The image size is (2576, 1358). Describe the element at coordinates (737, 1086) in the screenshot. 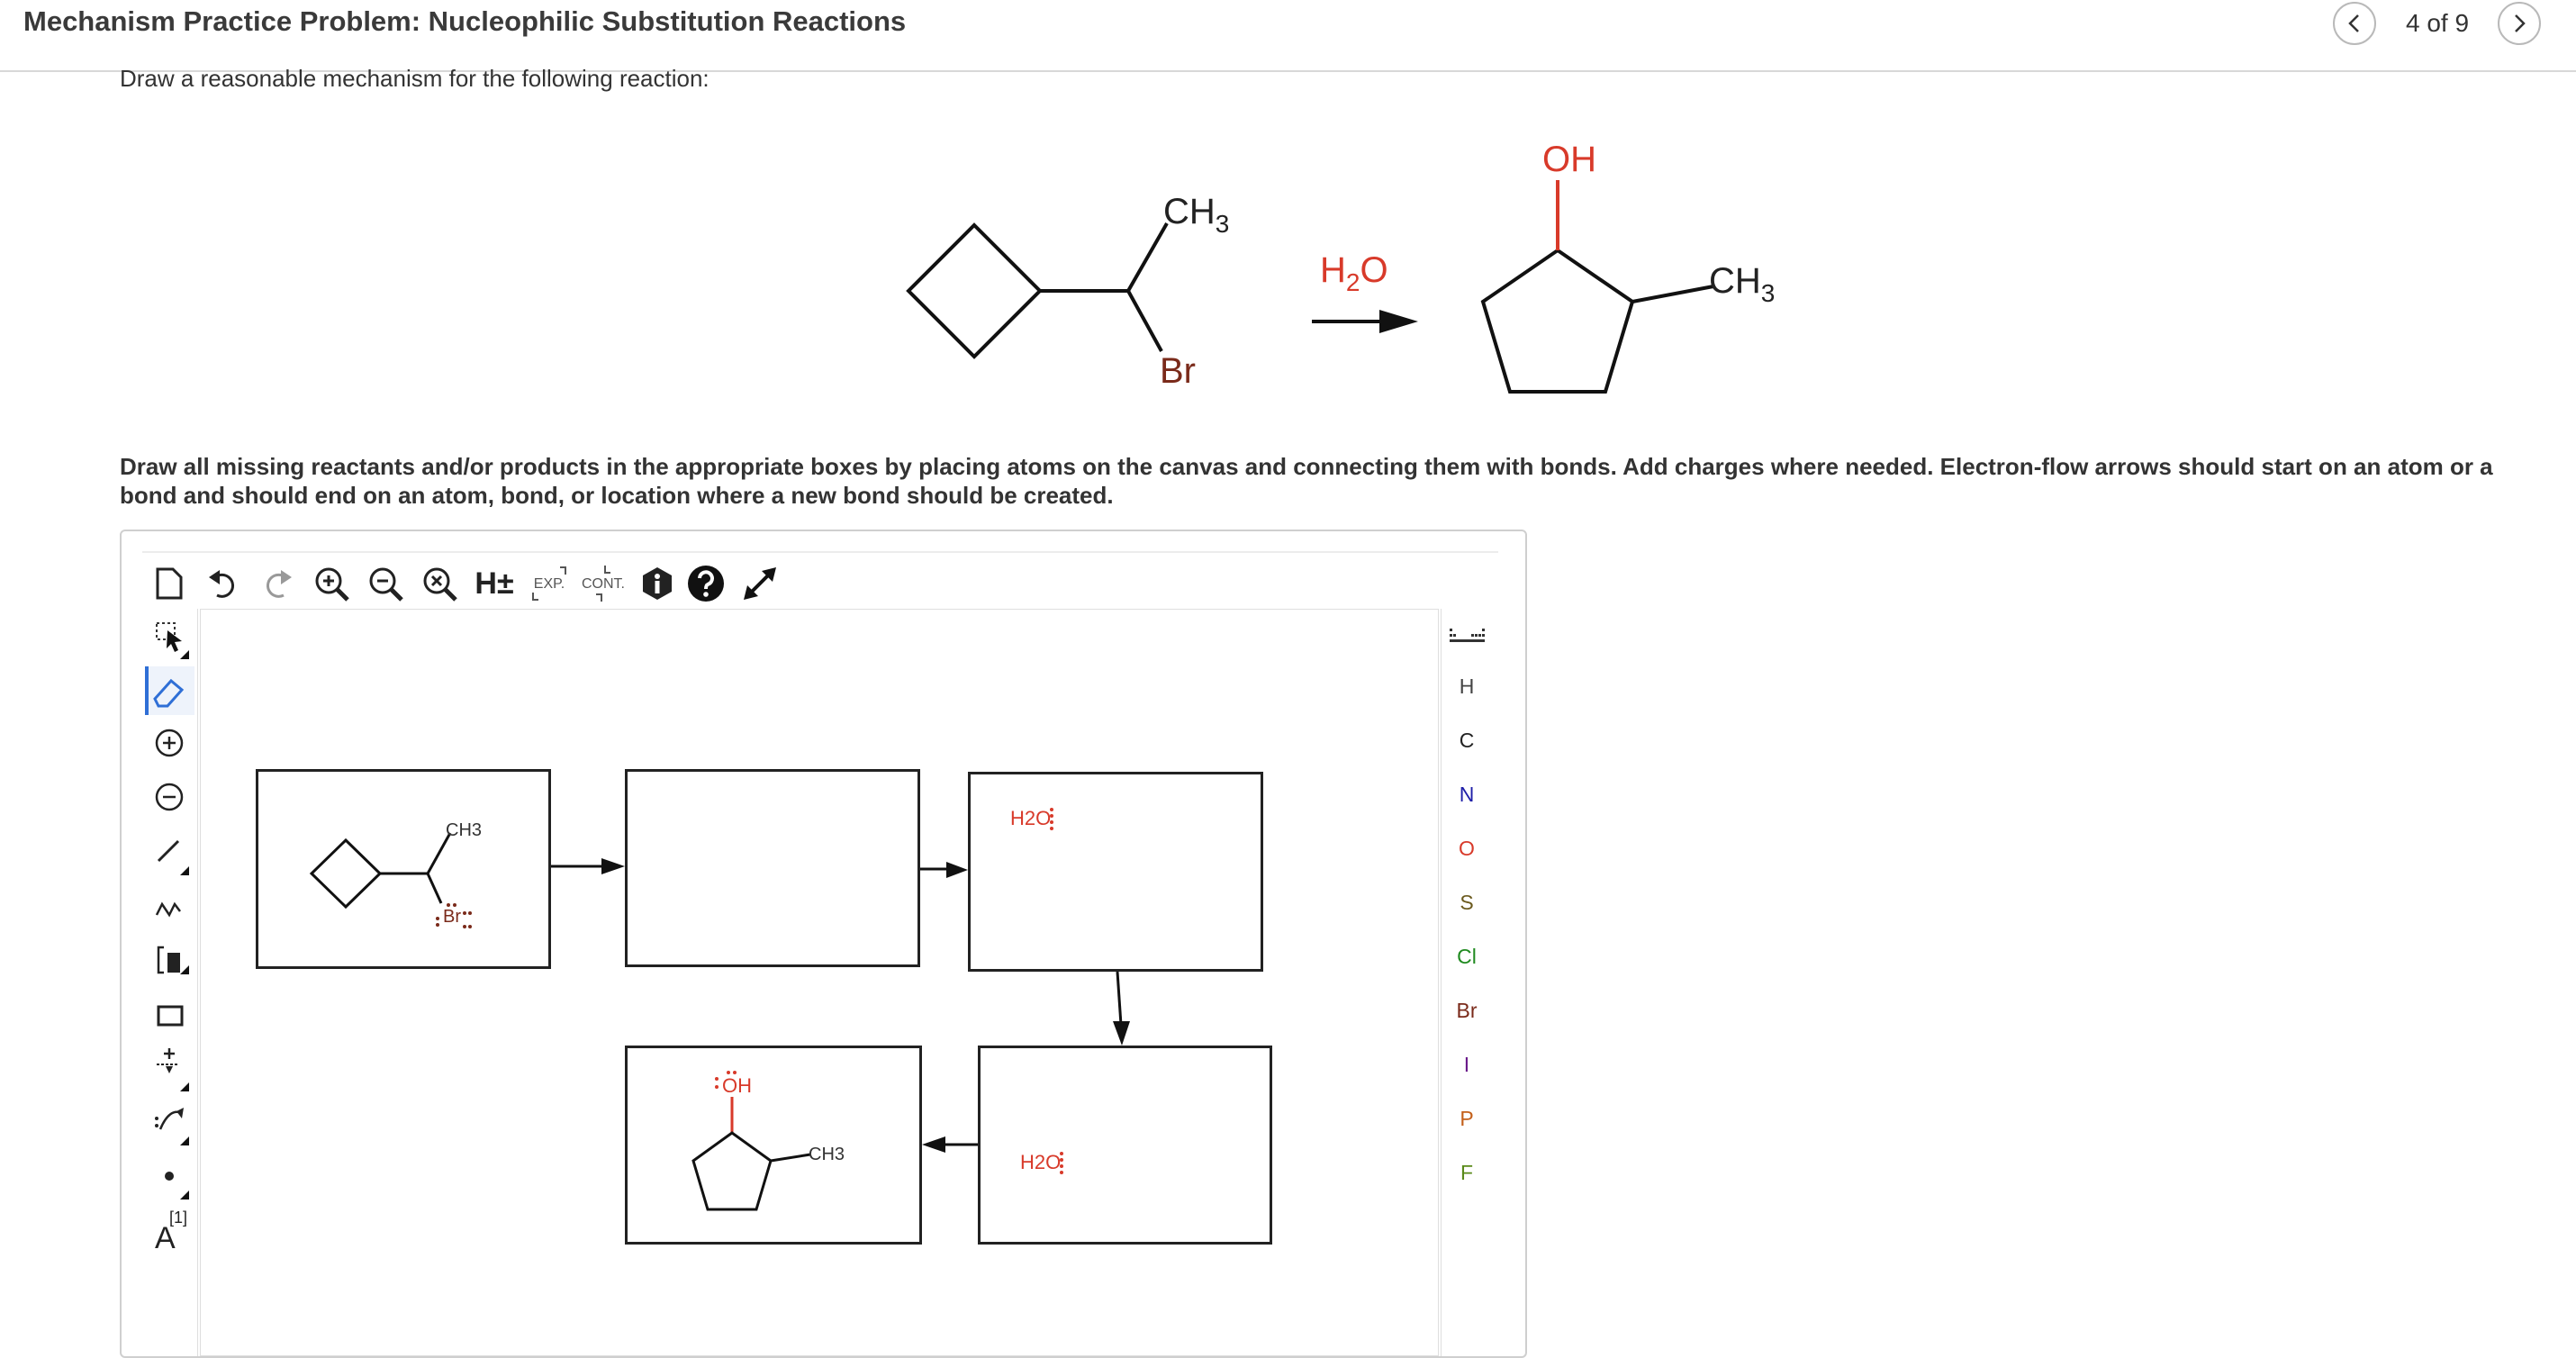

I see `box4-oh-label: OH` at that location.